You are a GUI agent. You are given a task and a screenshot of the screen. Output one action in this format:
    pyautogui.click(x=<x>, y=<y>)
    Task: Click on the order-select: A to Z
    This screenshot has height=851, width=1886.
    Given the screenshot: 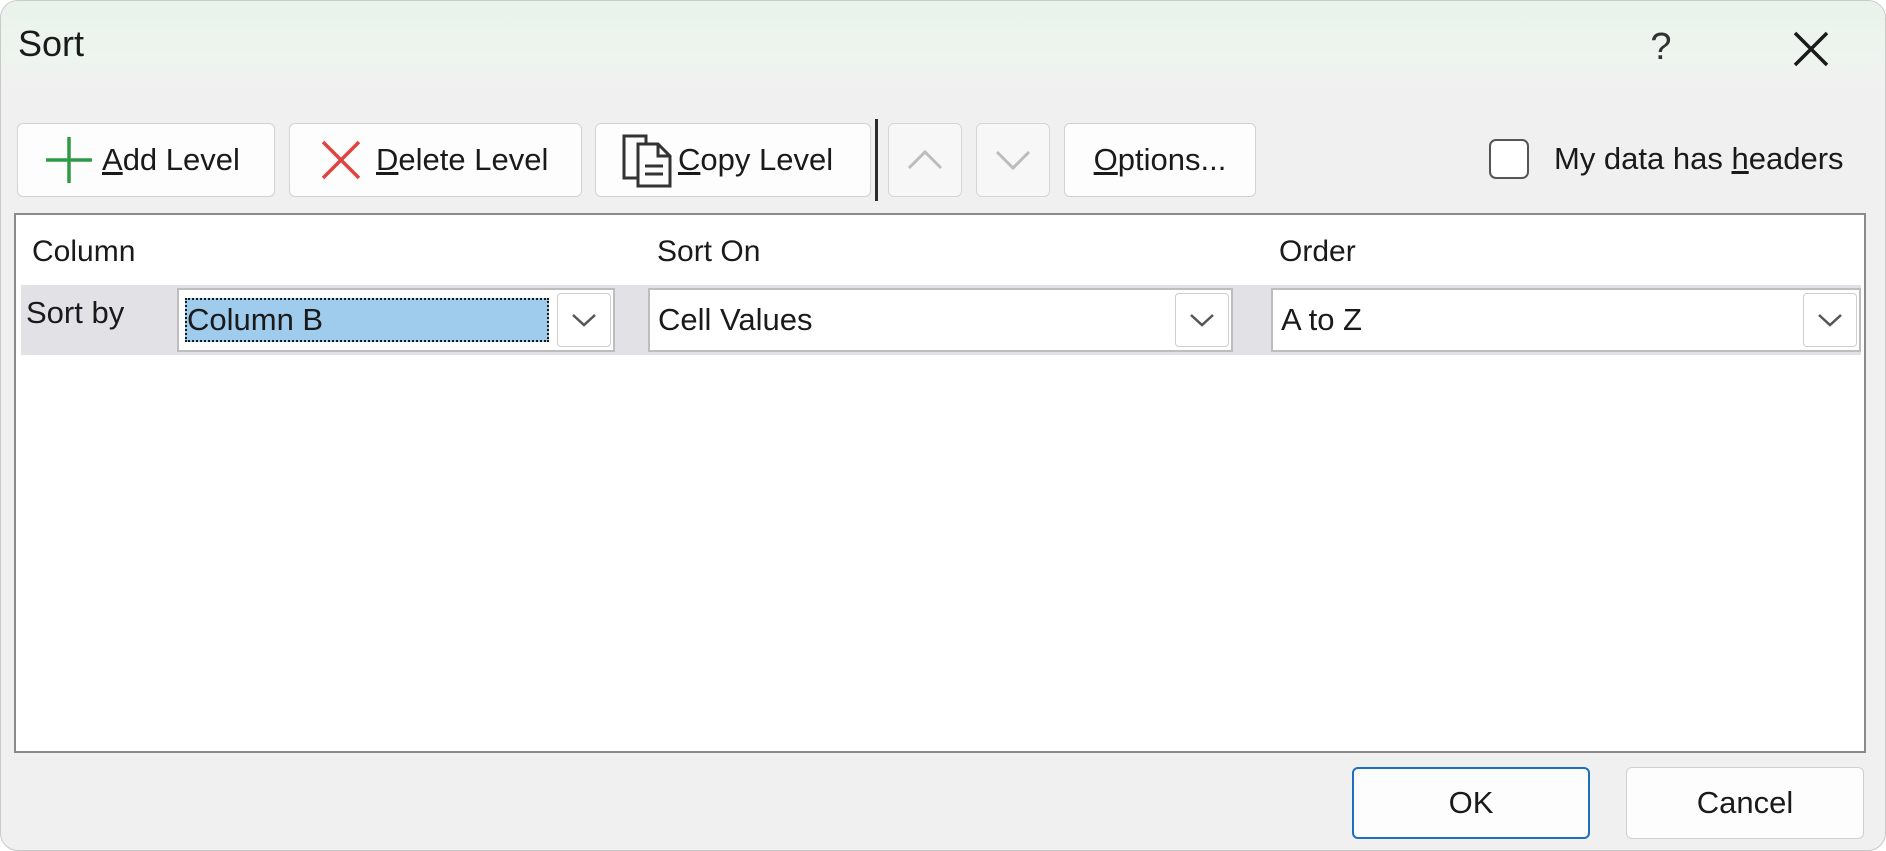 What is the action you would take?
    pyautogui.click(x=1566, y=320)
    